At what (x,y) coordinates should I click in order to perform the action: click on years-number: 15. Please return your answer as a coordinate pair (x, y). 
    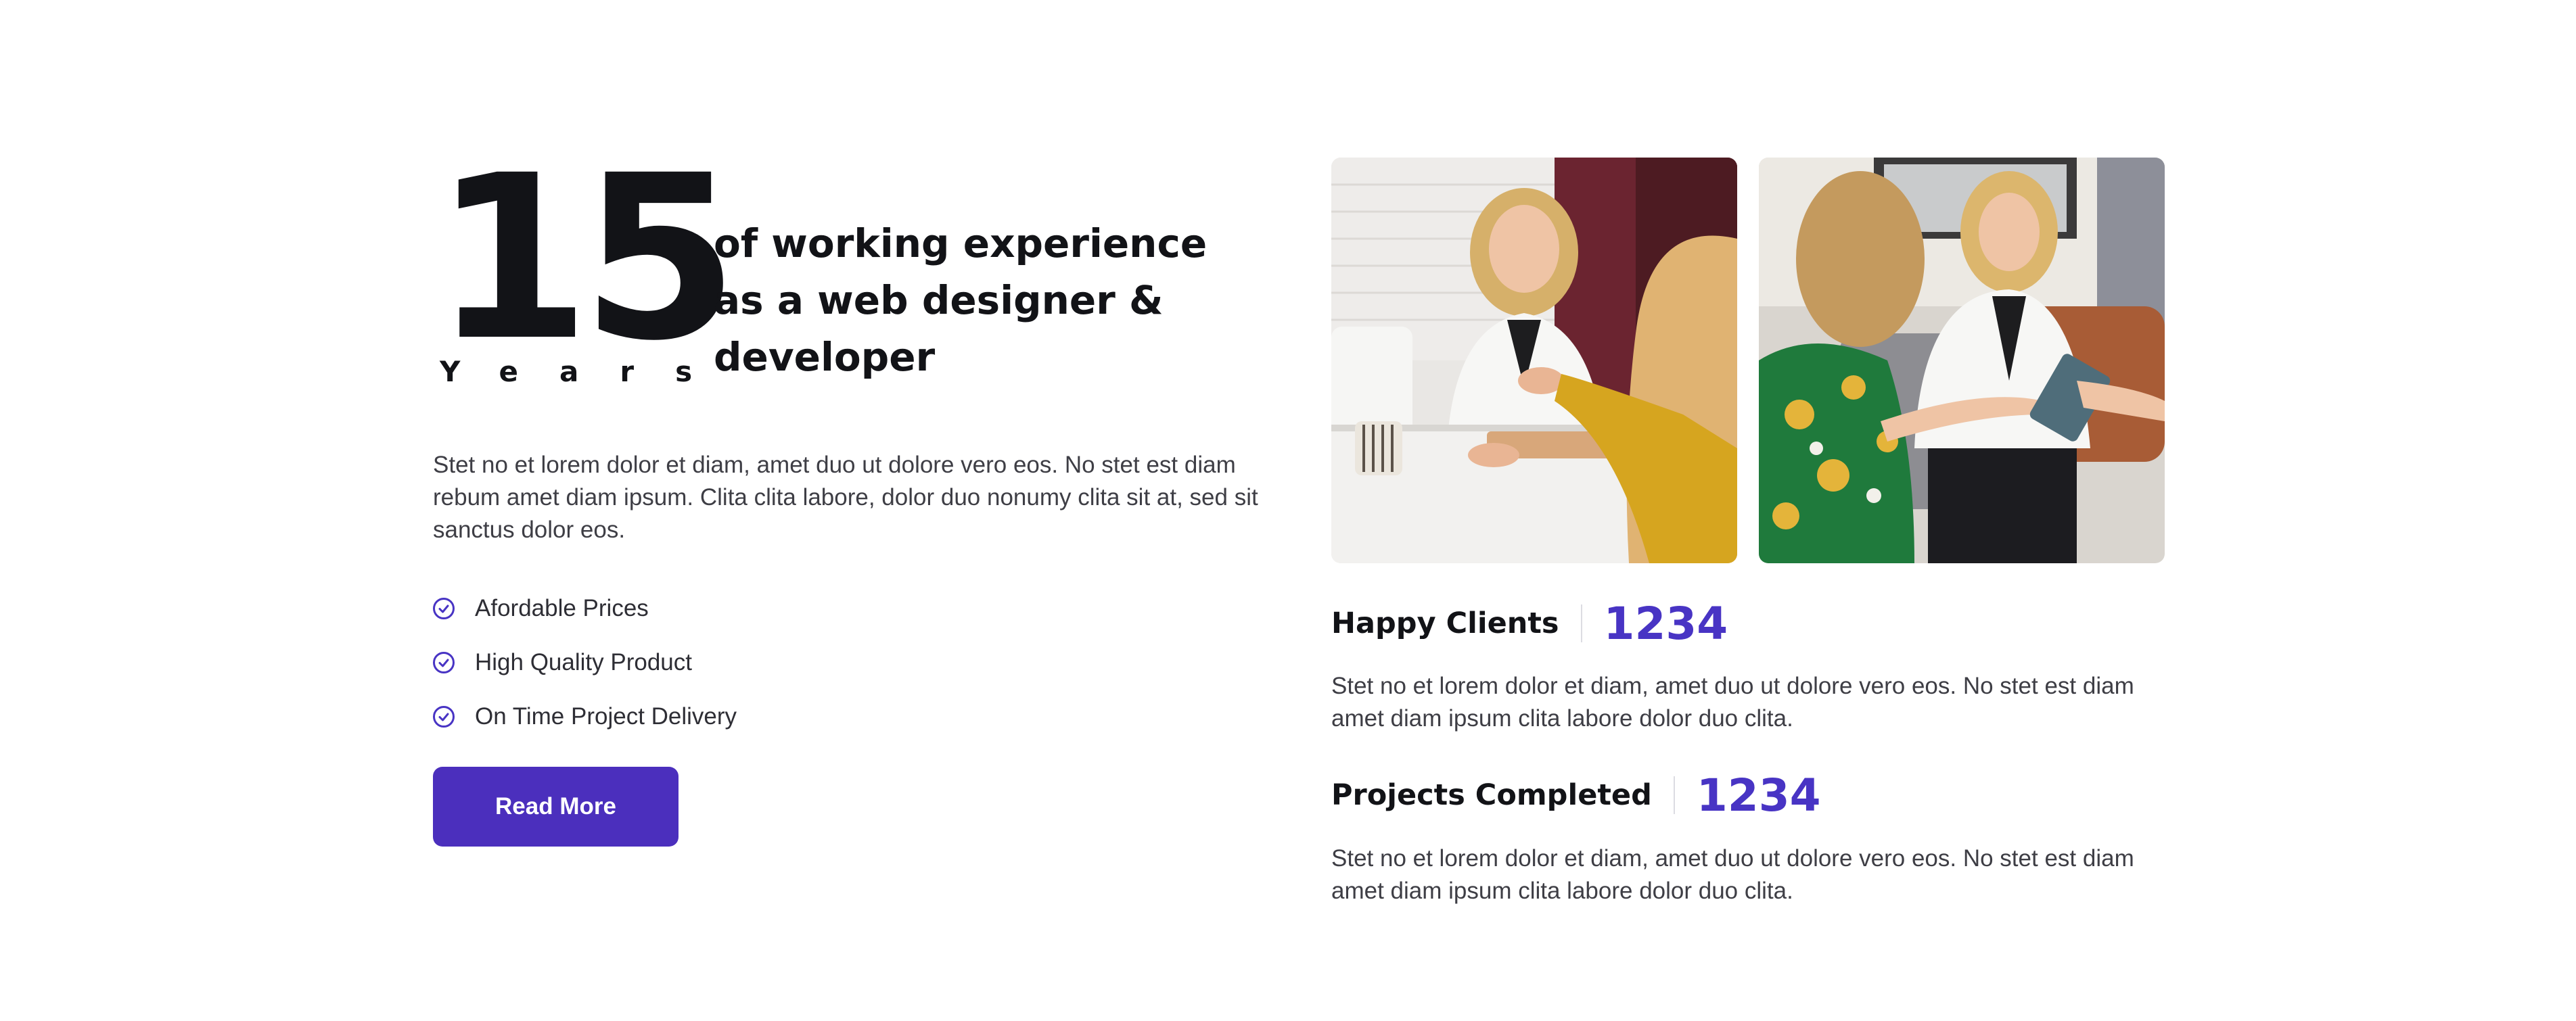
    Looking at the image, I should click on (586, 259).